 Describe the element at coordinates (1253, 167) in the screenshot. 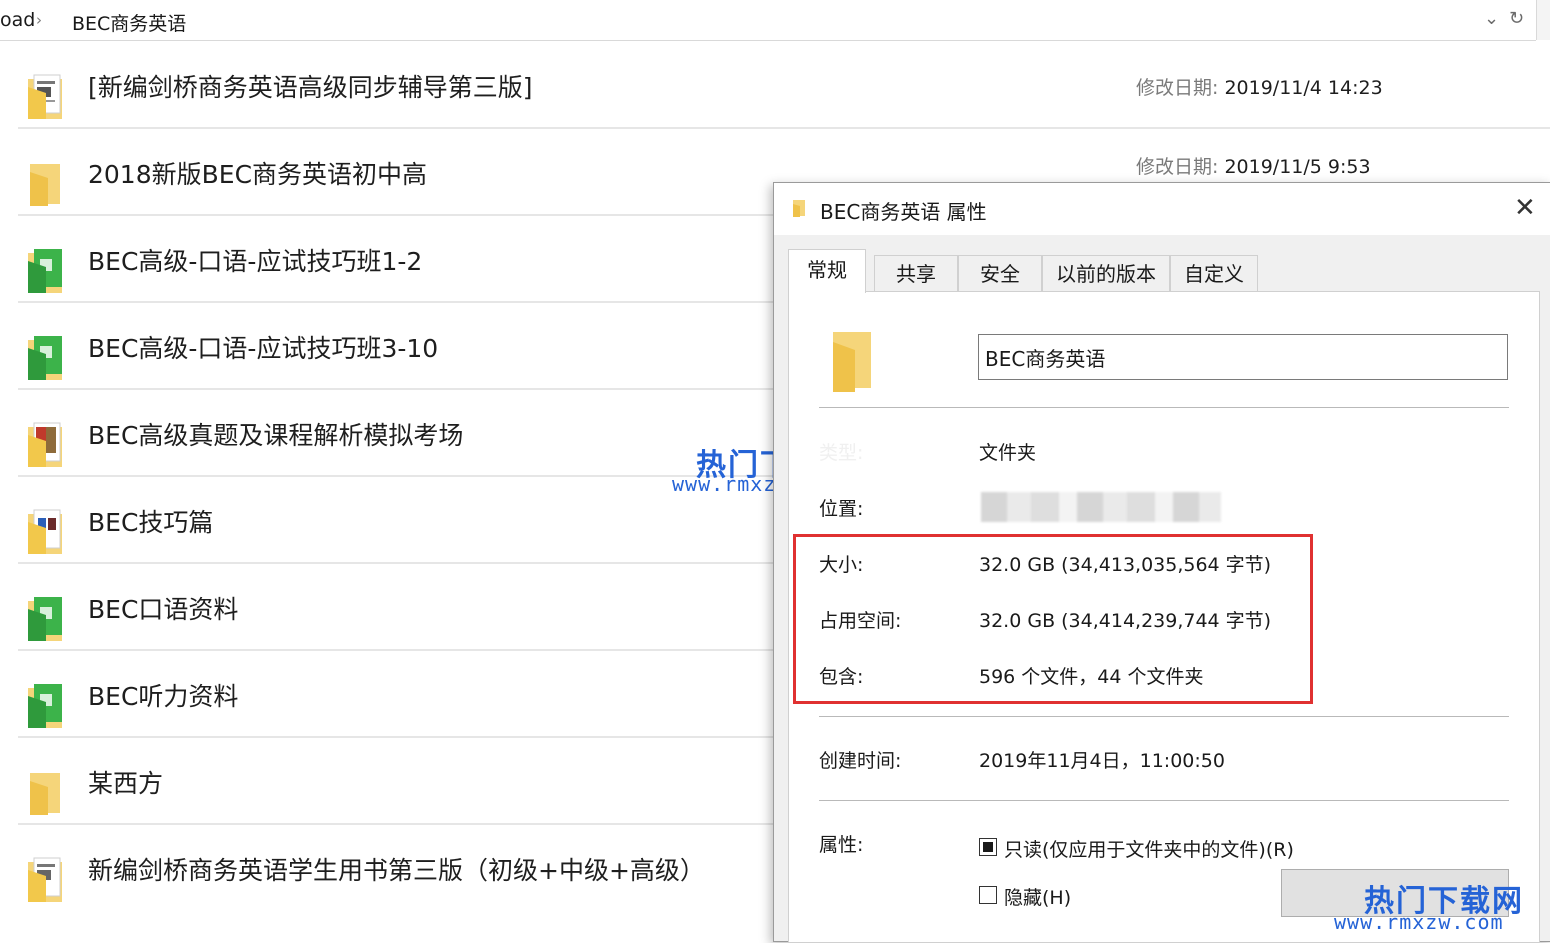

I see `modified-date: 修改日期: 2019/11/5 9:53` at that location.